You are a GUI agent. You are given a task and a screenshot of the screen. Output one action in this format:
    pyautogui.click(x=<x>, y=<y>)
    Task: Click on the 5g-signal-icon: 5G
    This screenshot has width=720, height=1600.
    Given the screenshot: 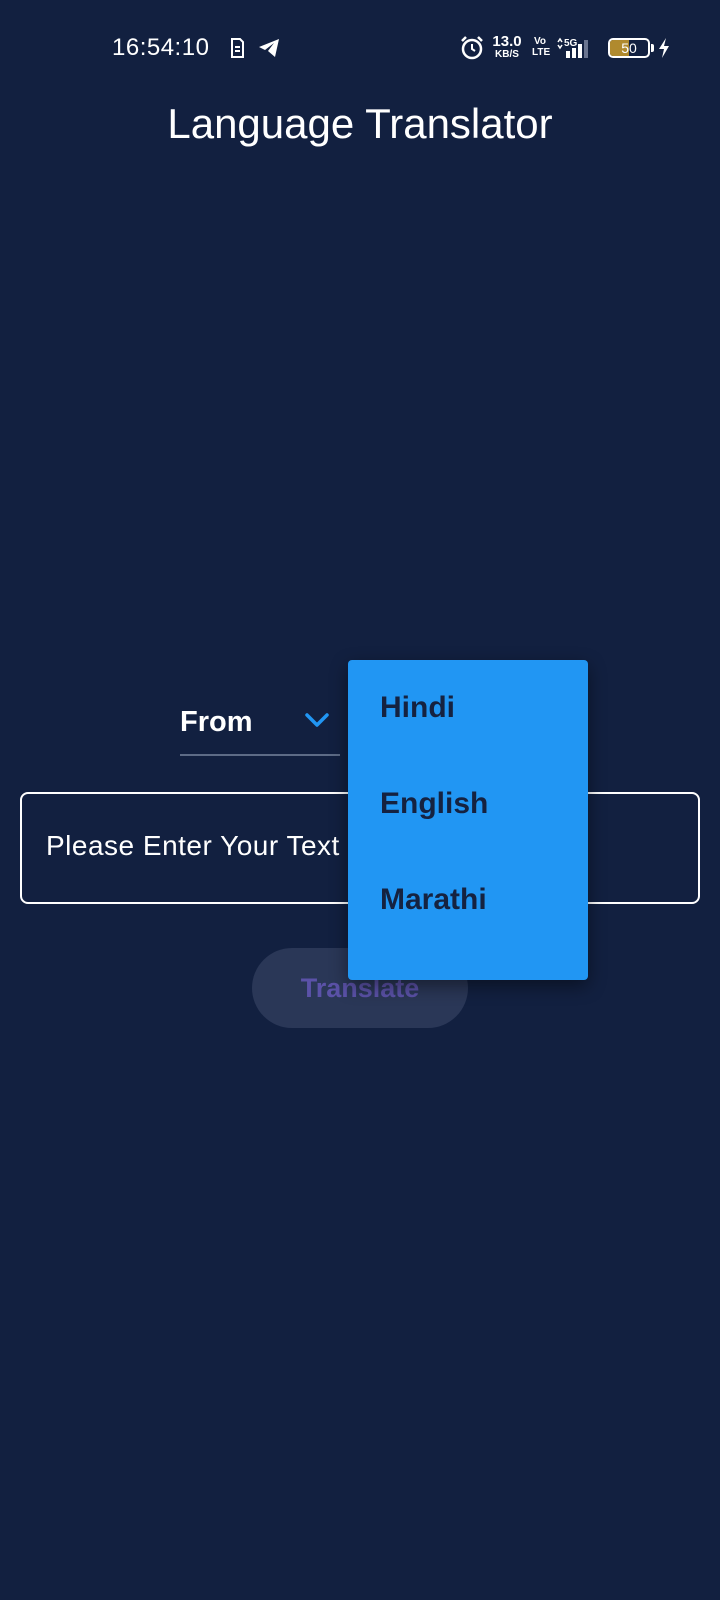 What is the action you would take?
    pyautogui.click(x=572, y=47)
    